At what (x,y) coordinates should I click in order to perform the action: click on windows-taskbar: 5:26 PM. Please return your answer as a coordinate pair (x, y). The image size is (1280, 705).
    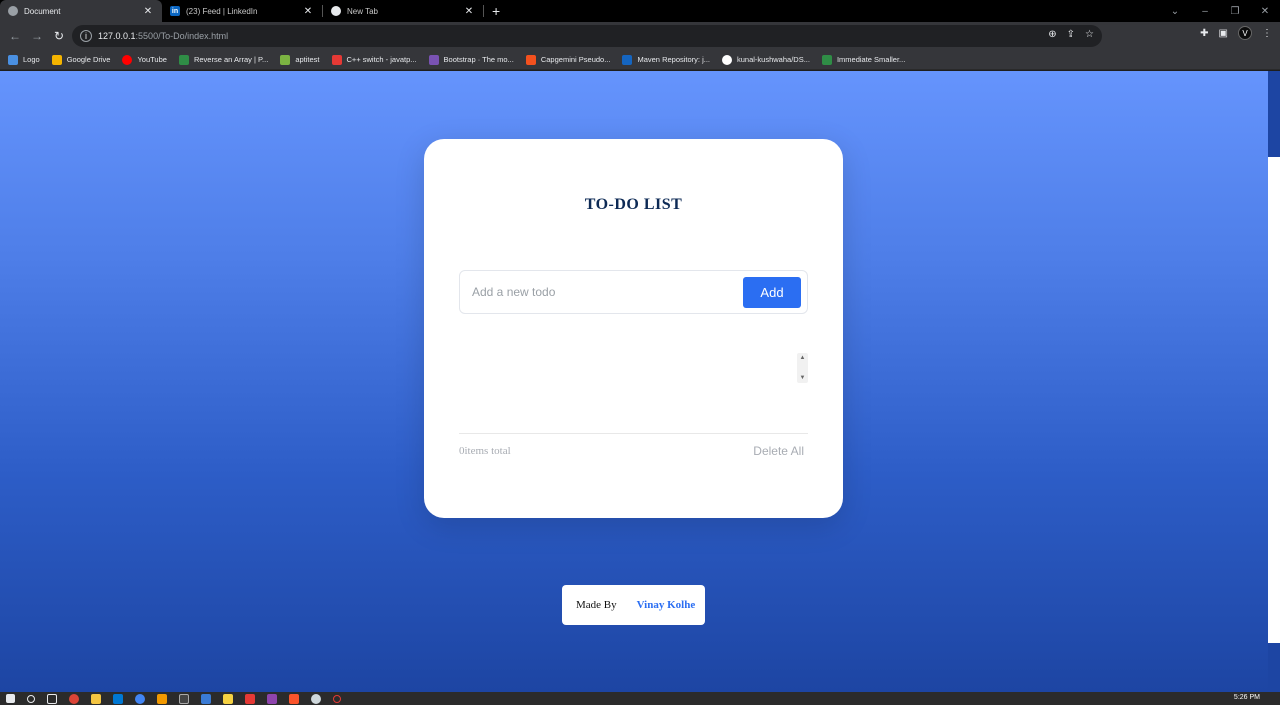
    Looking at the image, I should click on (640, 698).